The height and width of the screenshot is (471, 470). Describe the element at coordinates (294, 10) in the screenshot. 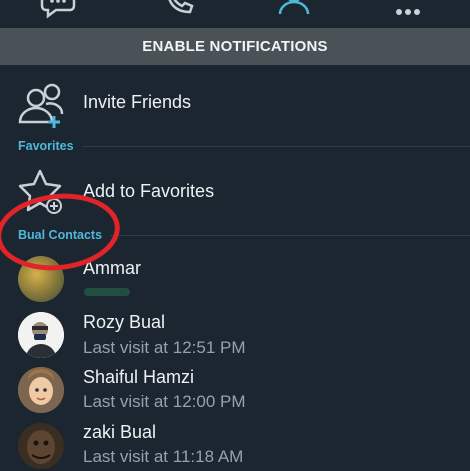

I see `contacts-icon` at that location.